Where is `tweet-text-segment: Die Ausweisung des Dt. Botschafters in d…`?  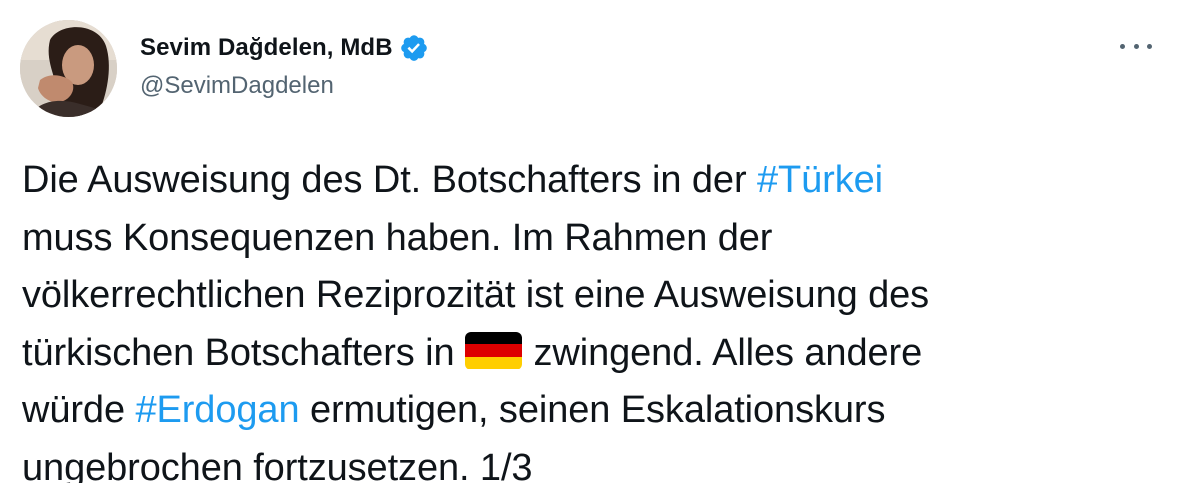 tweet-text-segment: Die Ausweisung des Dt. Botschafters in d… is located at coordinates (389, 180).